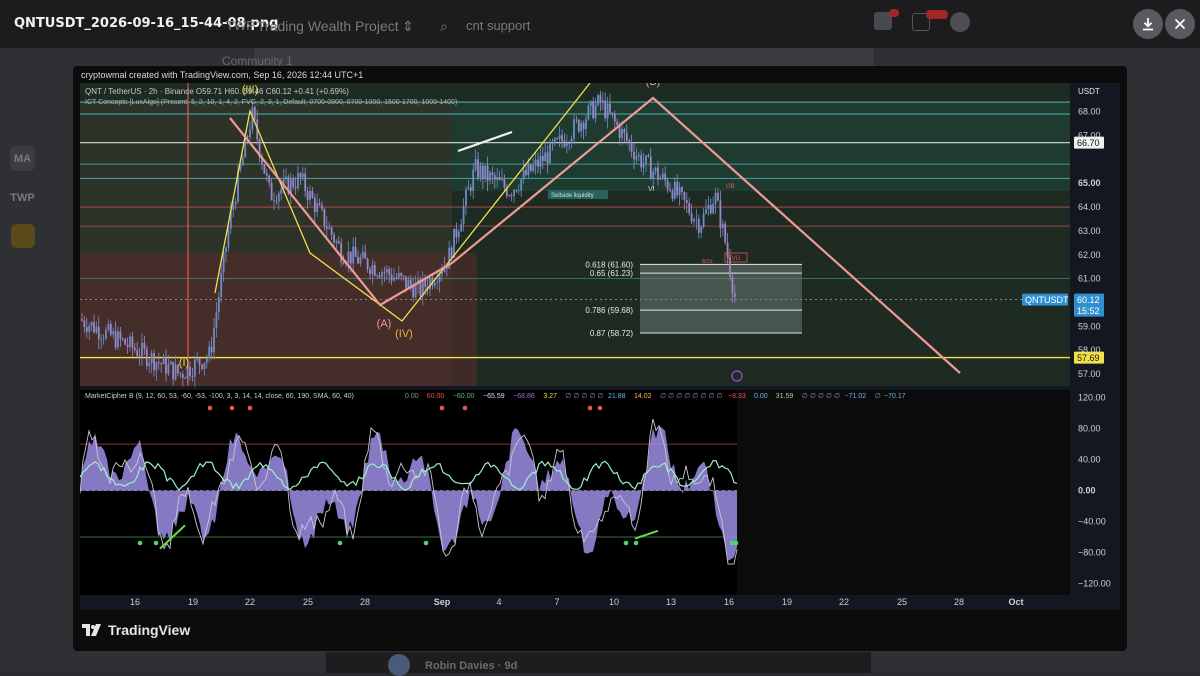 Image resolution: width=1200 pixels, height=676 pixels. What do you see at coordinates (250, 602) in the screenshot?
I see `x-tick: 22` at bounding box center [250, 602].